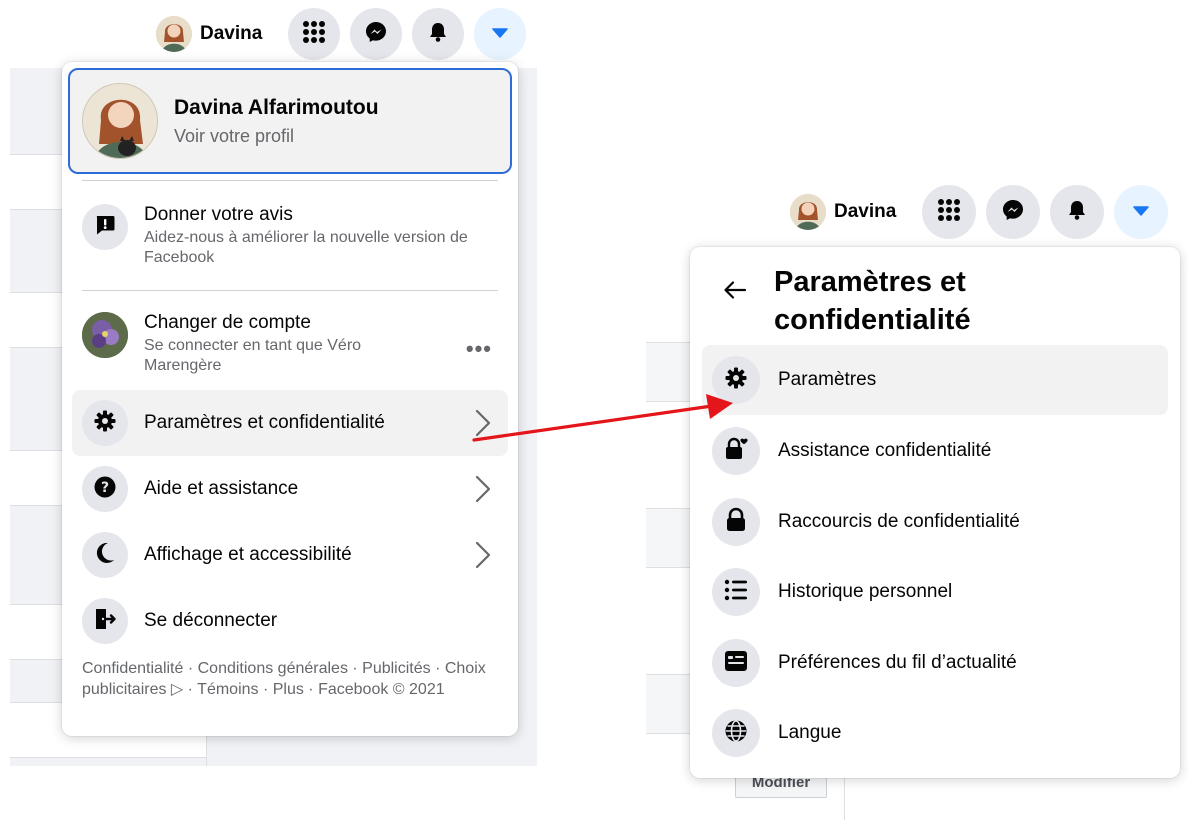 The height and width of the screenshot is (820, 1188). I want to click on feedback-icon-wrap, so click(105, 227).